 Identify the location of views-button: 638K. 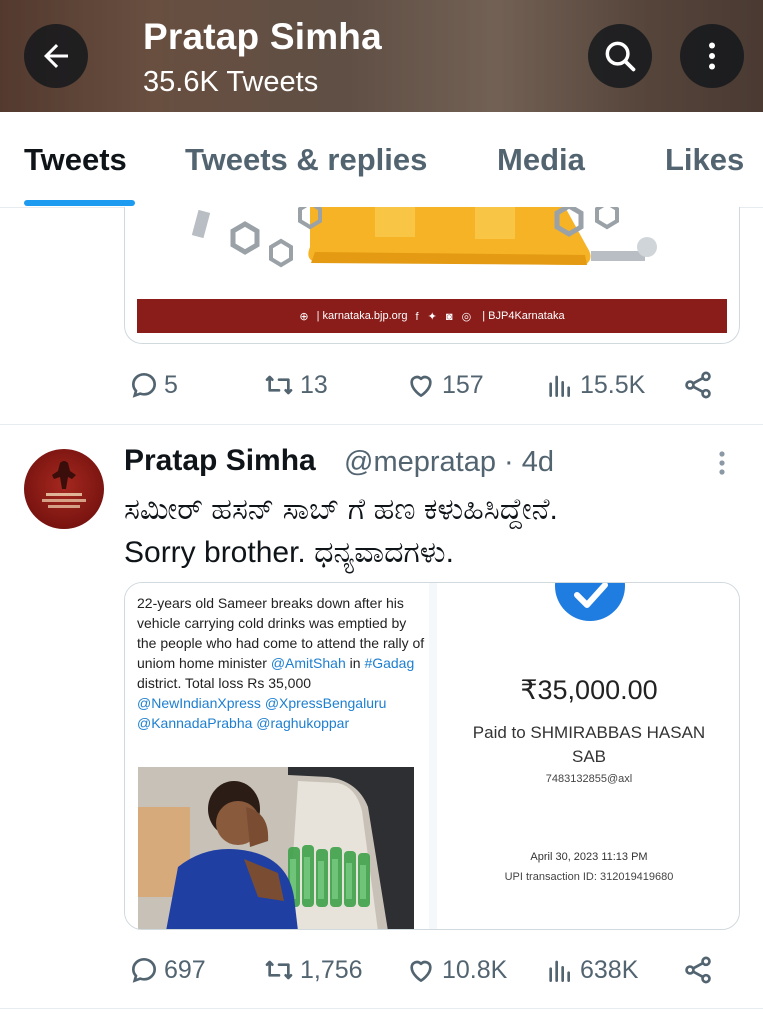
(591, 970).